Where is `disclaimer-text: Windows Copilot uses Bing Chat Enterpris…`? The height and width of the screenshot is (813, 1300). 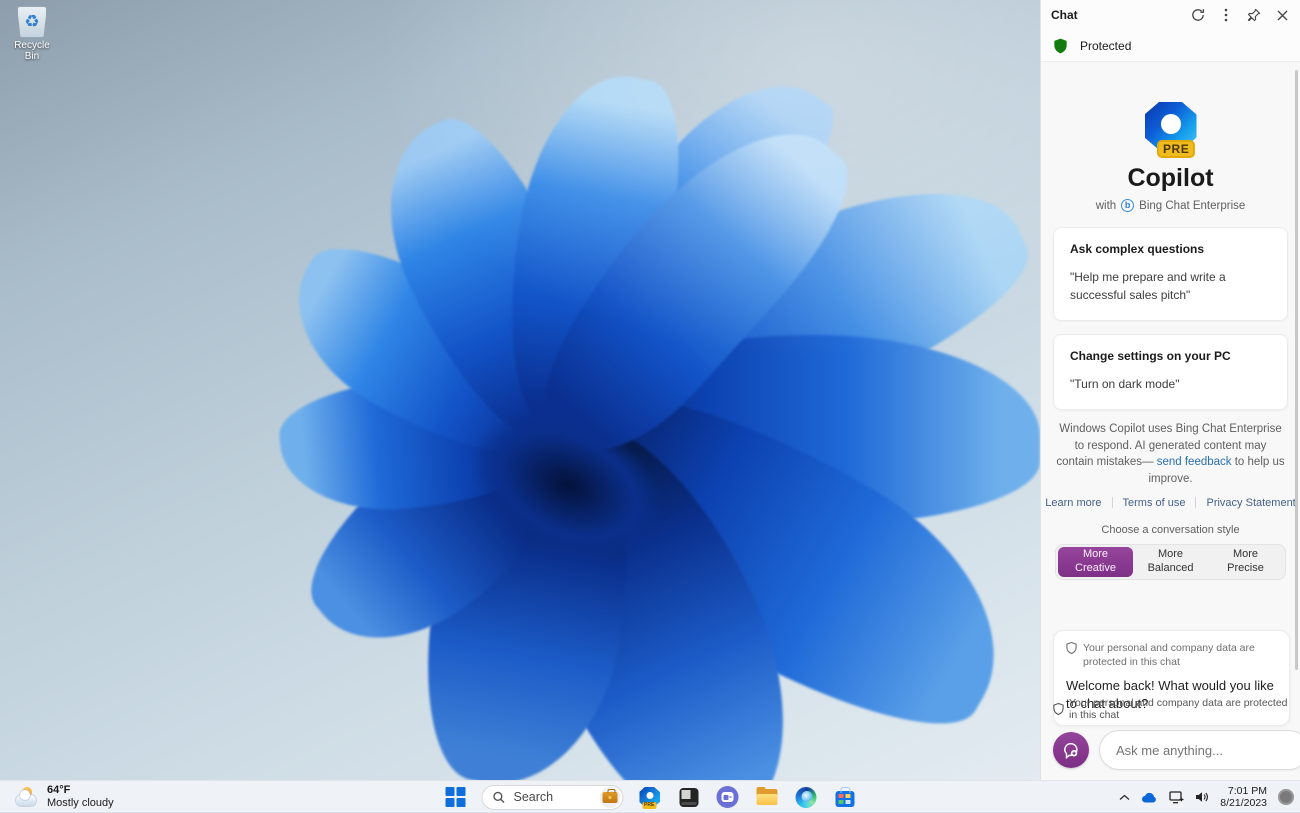
disclaimer-text: Windows Copilot uses Bing Chat Enterpris… is located at coordinates (1170, 454).